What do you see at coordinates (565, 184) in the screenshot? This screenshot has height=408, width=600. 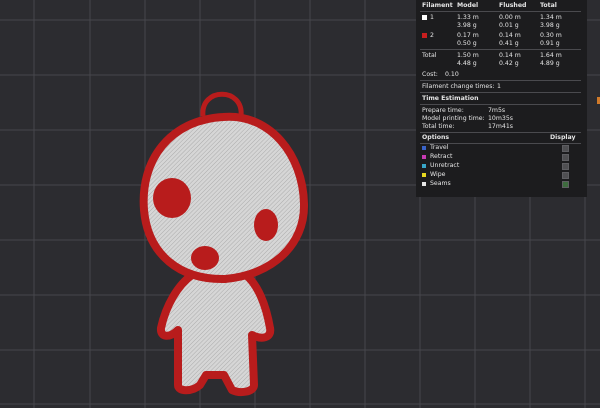 I see `seams-display-checkbox` at bounding box center [565, 184].